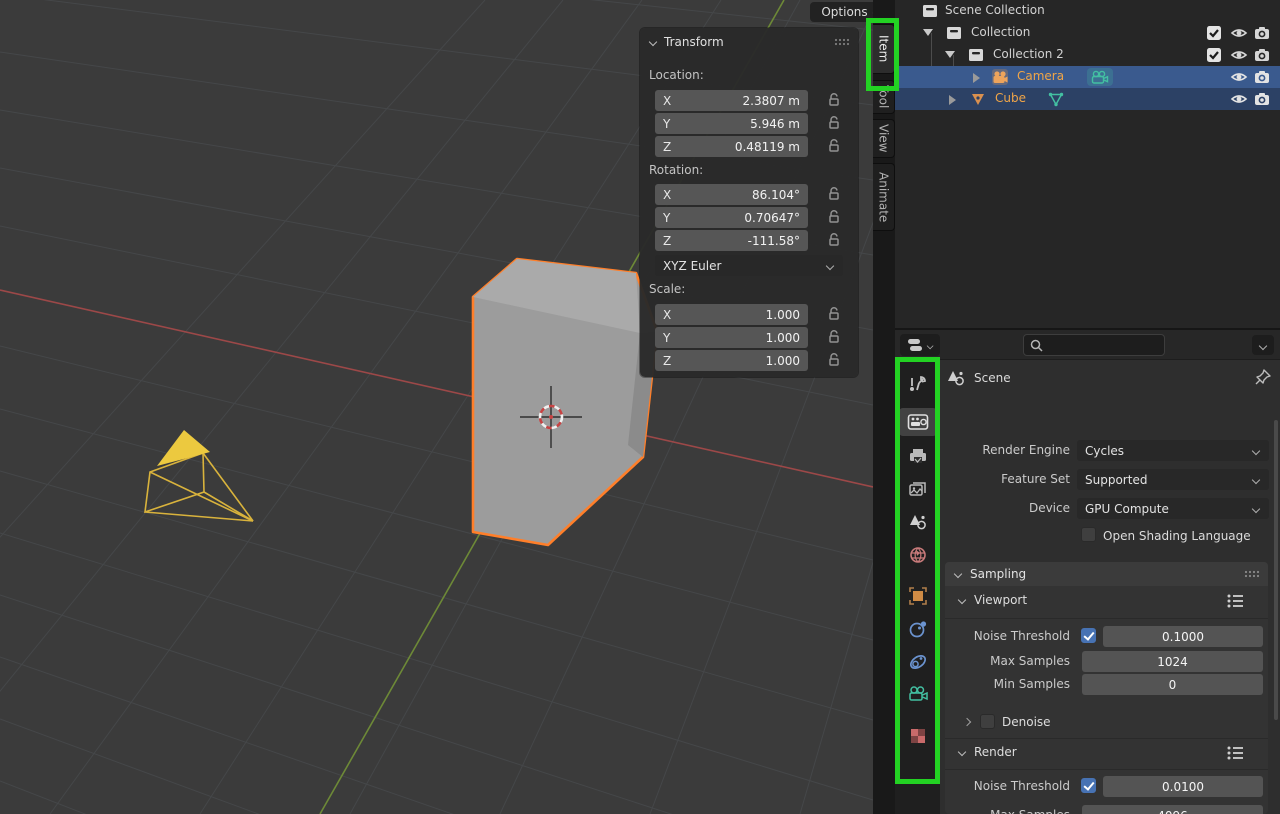 The width and height of the screenshot is (1280, 814). I want to click on render-max-samples-field: 4096, so click(1172, 809).